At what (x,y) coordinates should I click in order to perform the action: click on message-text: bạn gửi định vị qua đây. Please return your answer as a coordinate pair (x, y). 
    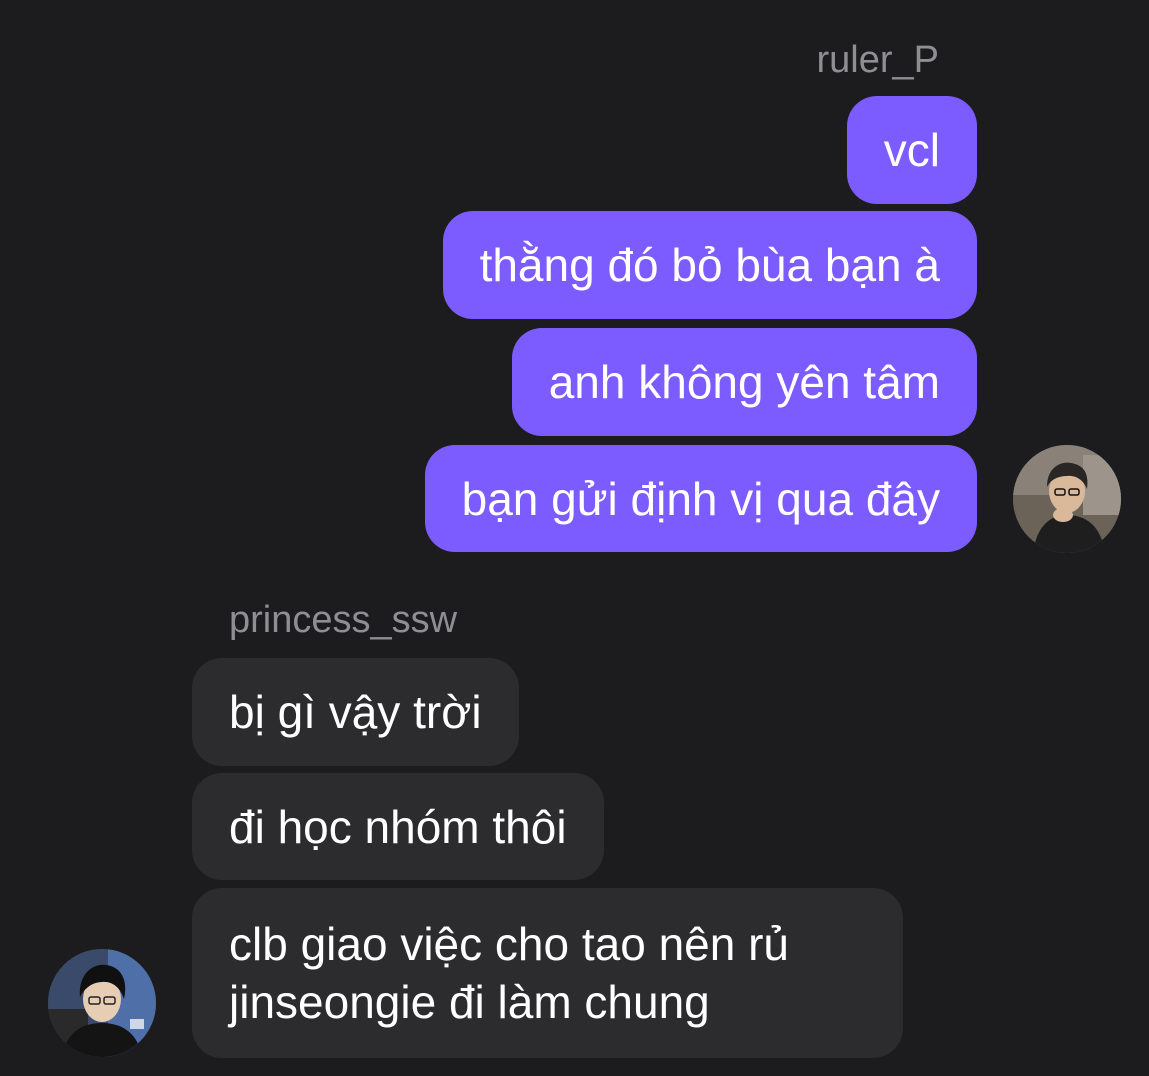
    Looking at the image, I should click on (700, 498).